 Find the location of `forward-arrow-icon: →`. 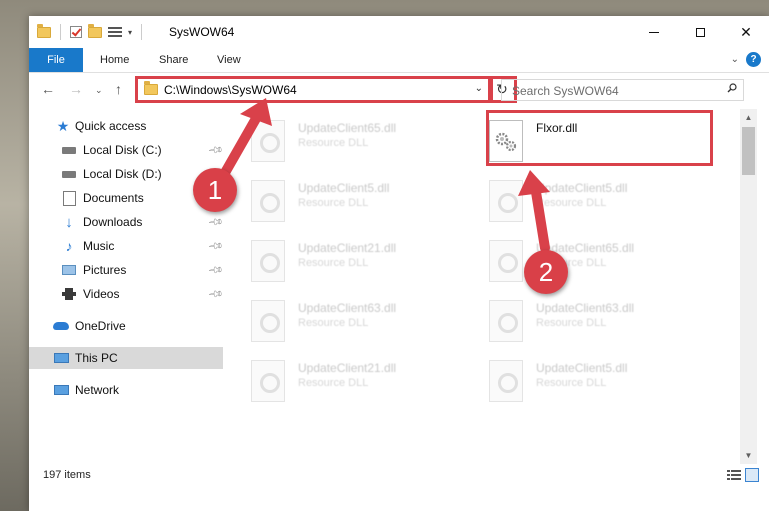

forward-arrow-icon: → is located at coordinates (76, 89).